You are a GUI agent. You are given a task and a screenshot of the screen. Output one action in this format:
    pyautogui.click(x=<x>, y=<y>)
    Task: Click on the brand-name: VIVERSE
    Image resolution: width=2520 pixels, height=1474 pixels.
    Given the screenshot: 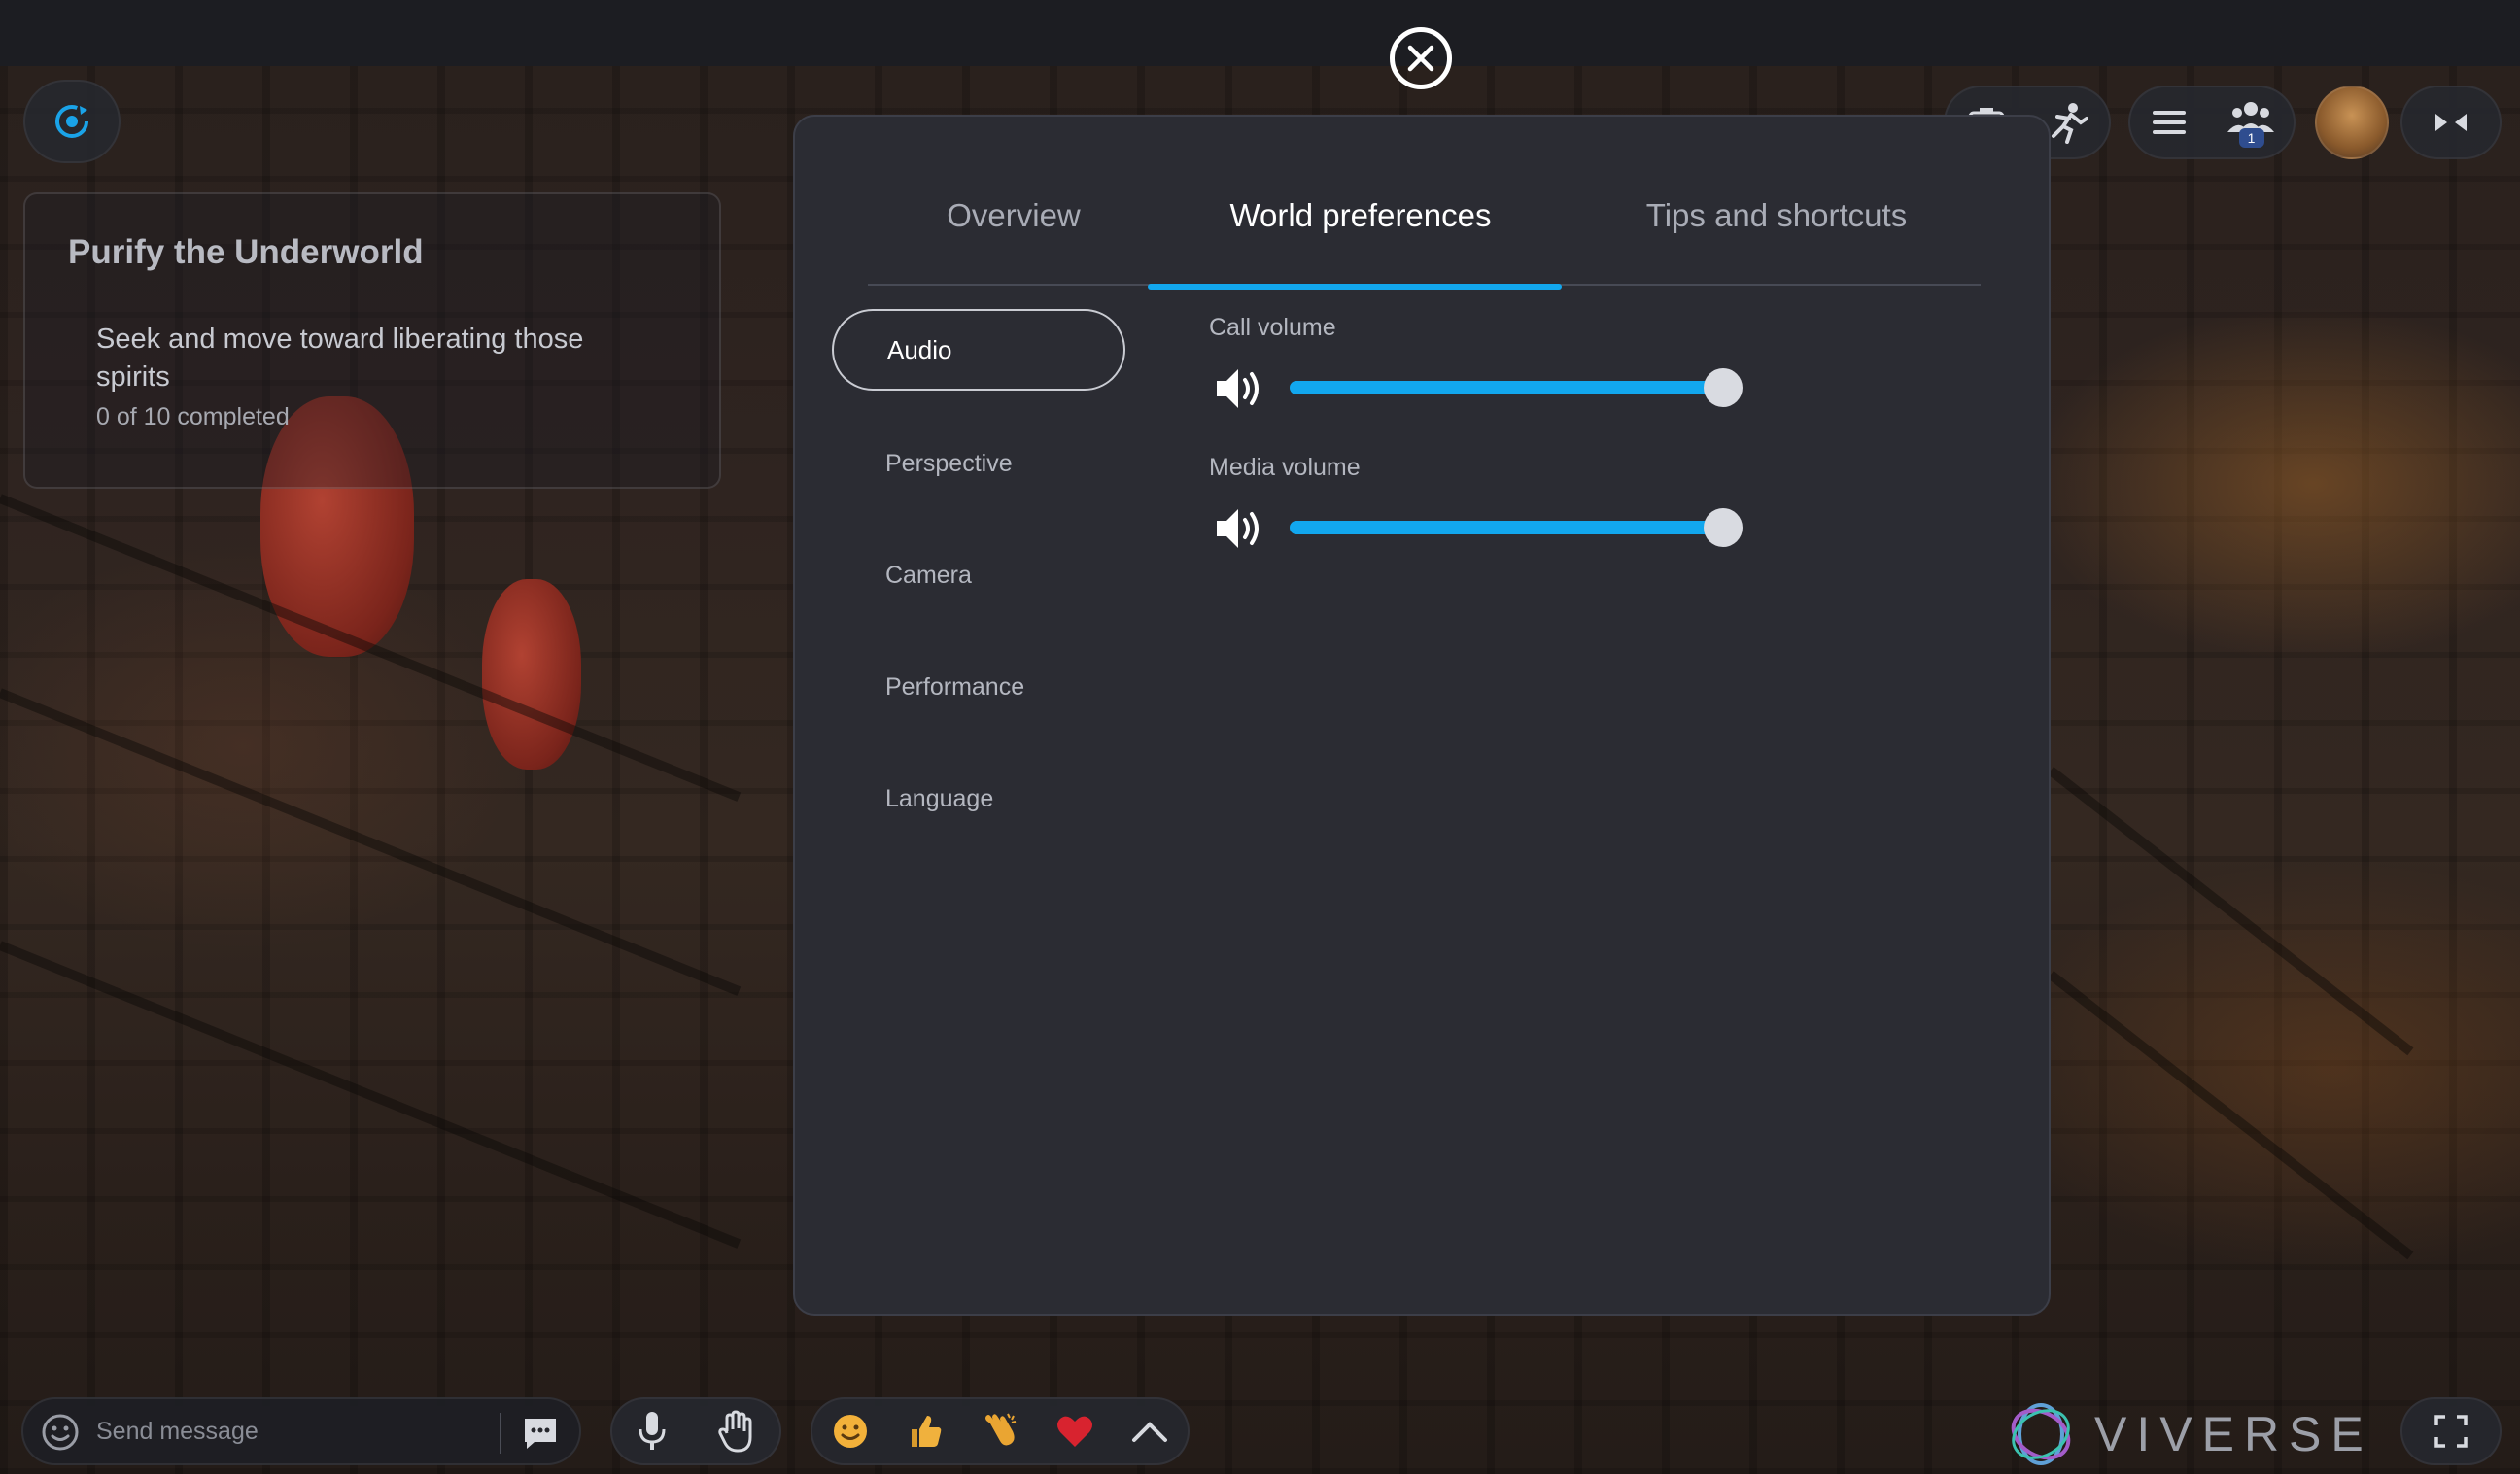 What is the action you would take?
    pyautogui.click(x=2233, y=1434)
    